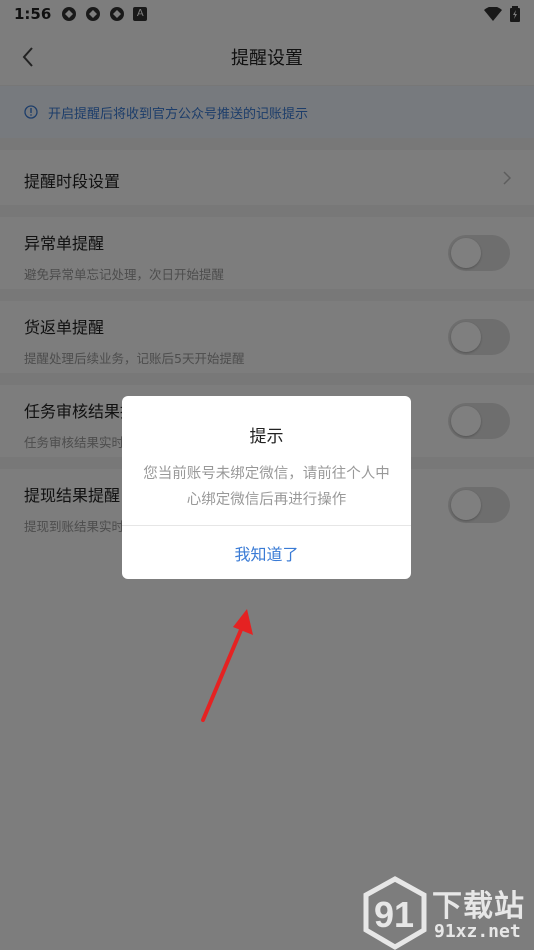 The image size is (534, 950). I want to click on svg-text: 91, so click(394, 914).